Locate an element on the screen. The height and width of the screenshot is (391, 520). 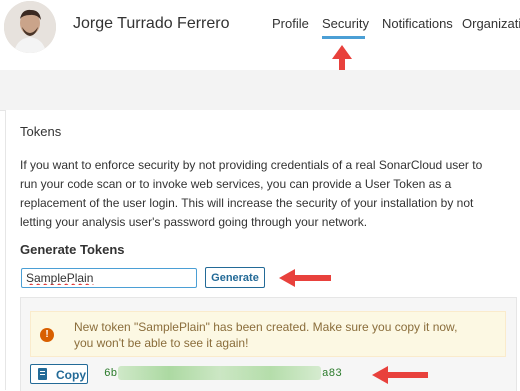
avatar is located at coordinates (30, 27).